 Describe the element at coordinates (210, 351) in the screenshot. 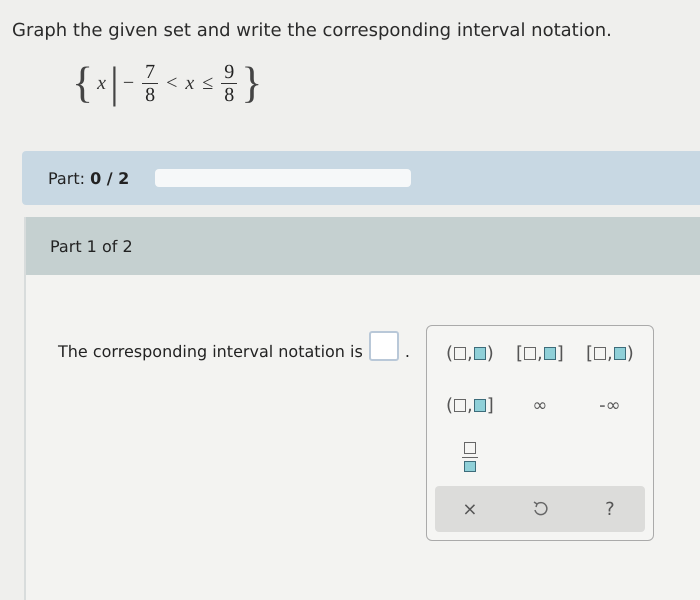

I see `question-text: The corresponding interval notation is` at that location.